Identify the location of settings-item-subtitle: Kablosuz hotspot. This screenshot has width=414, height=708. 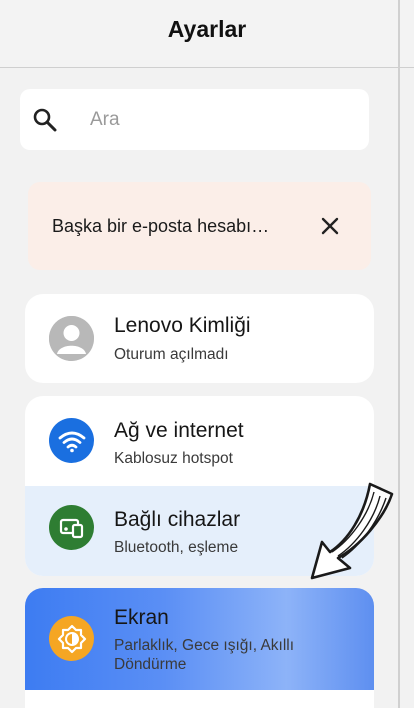
(173, 458).